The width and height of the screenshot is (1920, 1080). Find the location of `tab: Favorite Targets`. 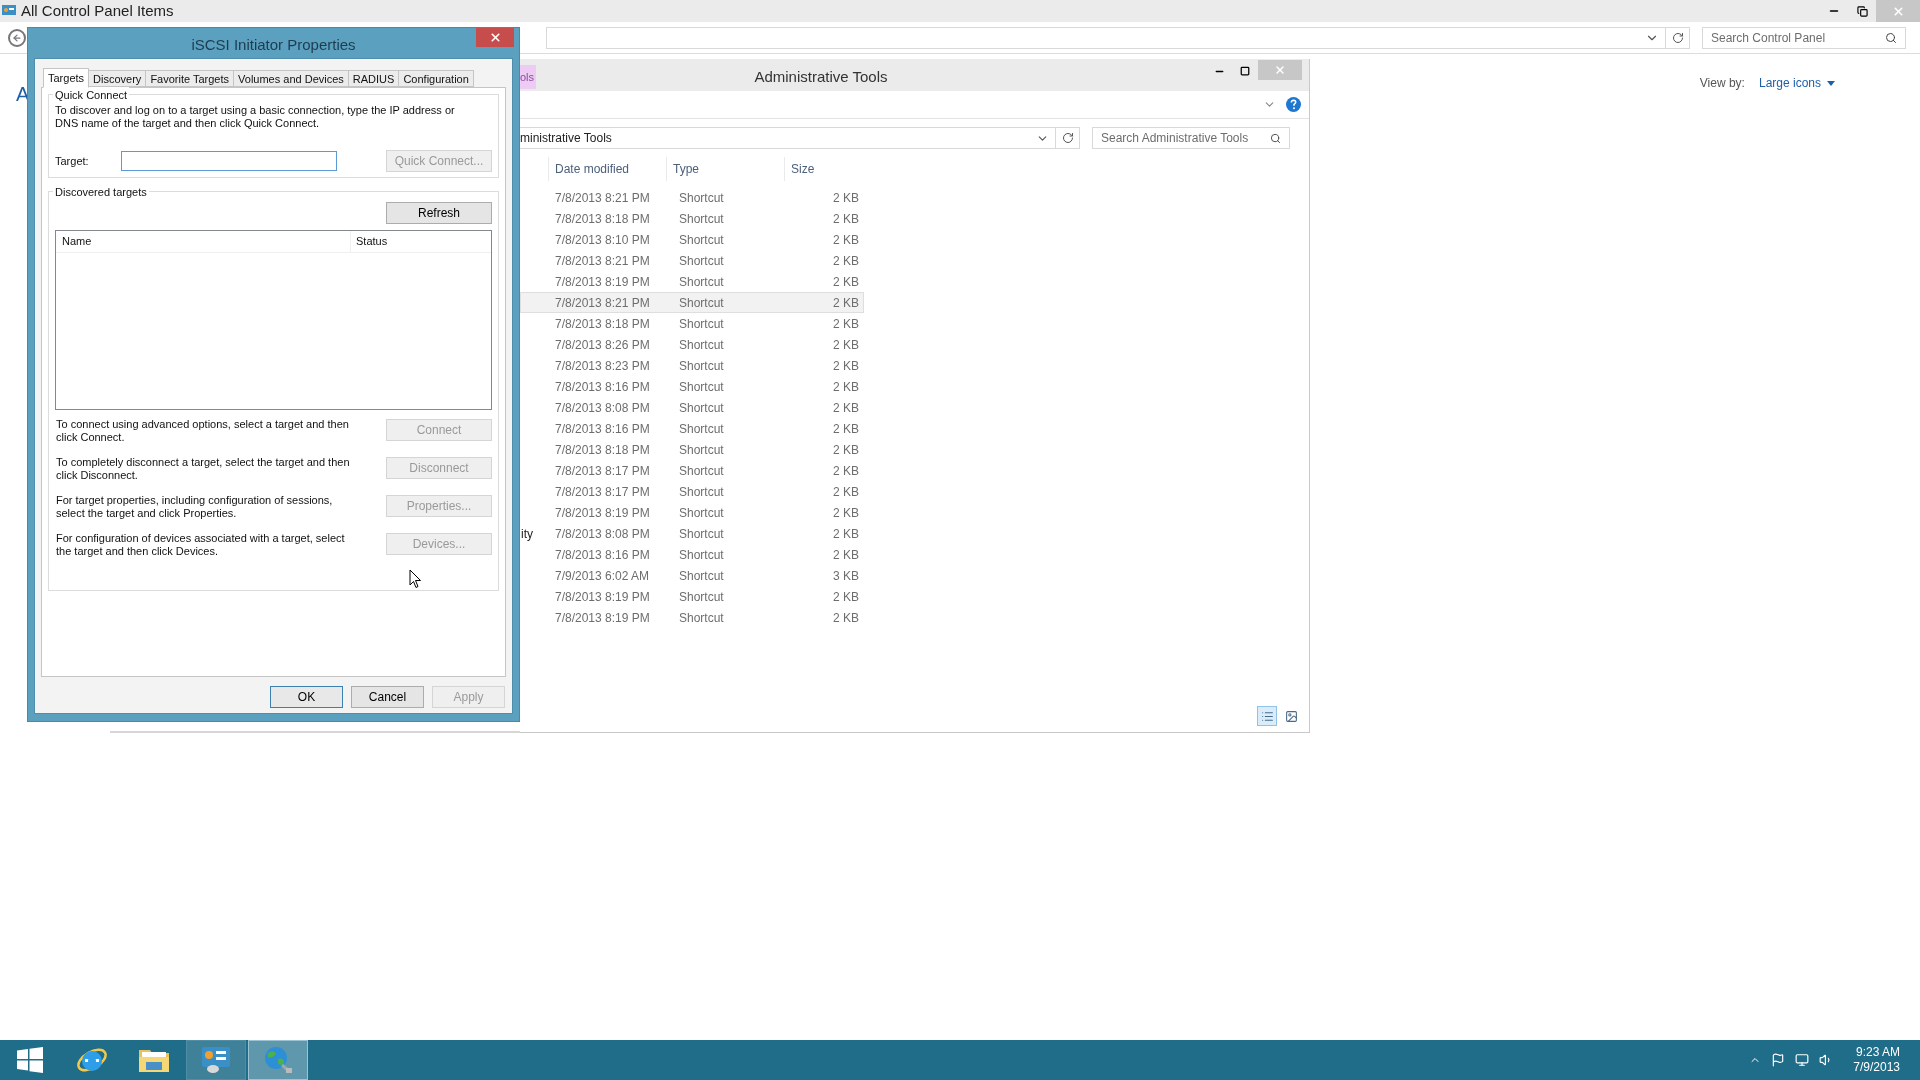

tab: Favorite Targets is located at coordinates (190, 78).